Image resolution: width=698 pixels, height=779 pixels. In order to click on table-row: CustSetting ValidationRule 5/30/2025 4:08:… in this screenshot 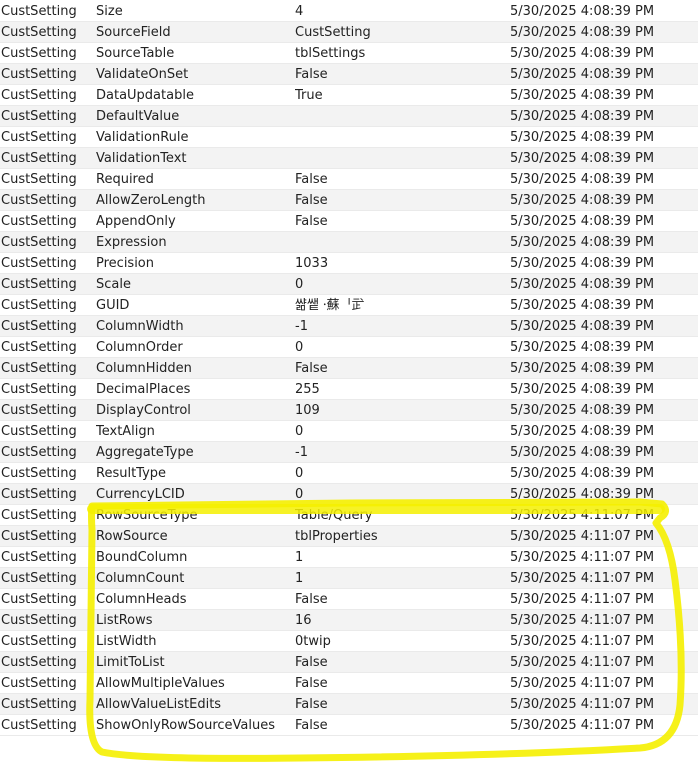, I will do `click(349, 137)`.